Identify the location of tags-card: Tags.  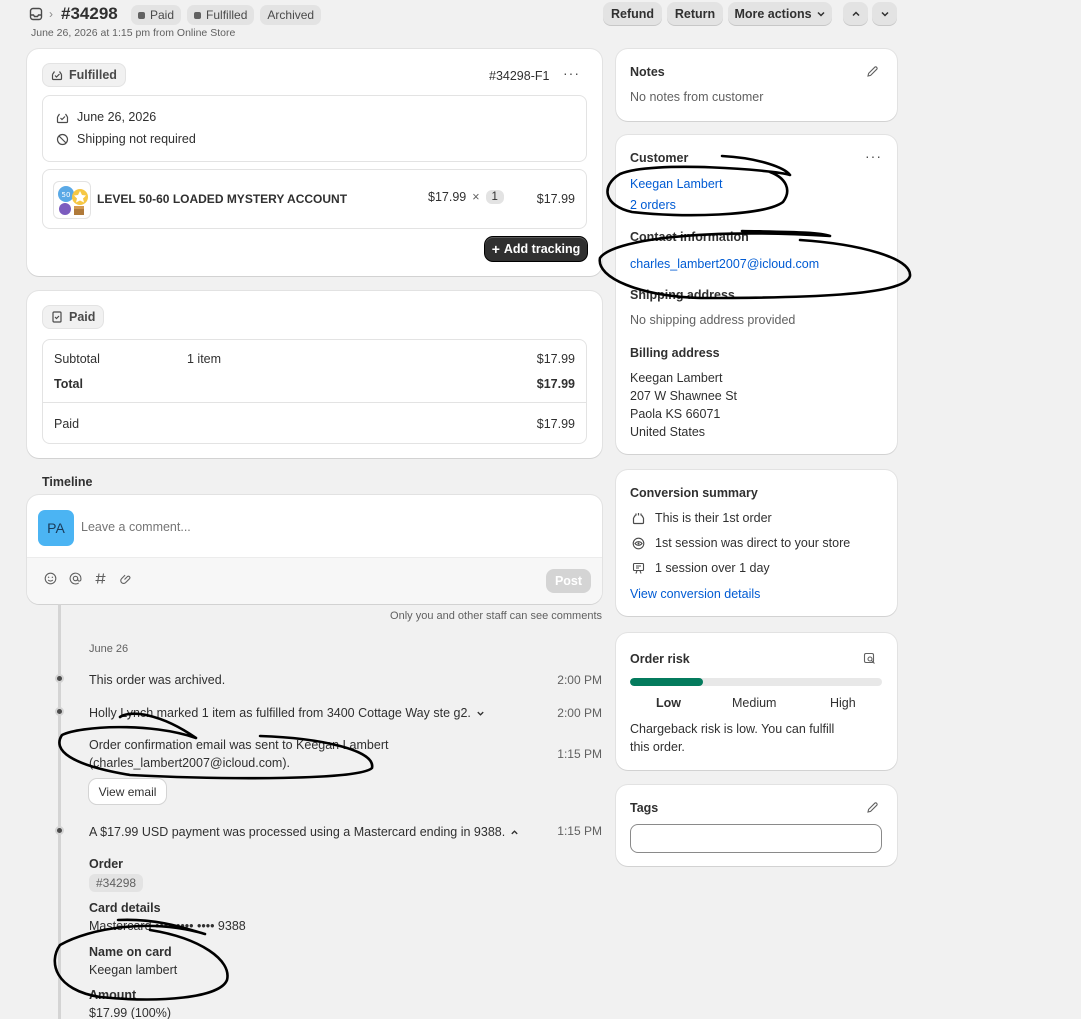
(756, 825).